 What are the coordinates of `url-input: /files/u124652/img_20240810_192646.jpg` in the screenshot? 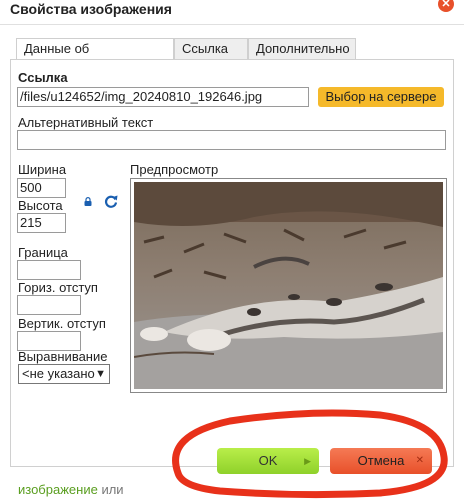 It's located at (163, 97).